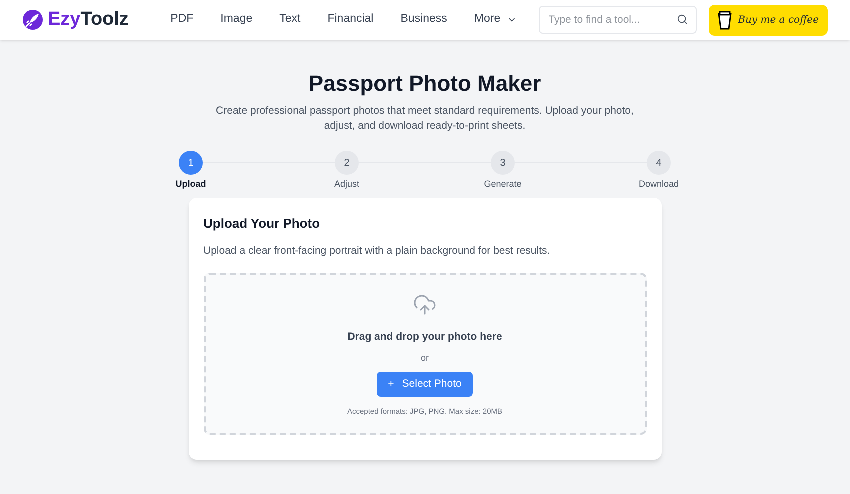 The height and width of the screenshot is (494, 850). Describe the element at coordinates (768, 20) in the screenshot. I see `coffee-button: Buy me a coffee` at that location.